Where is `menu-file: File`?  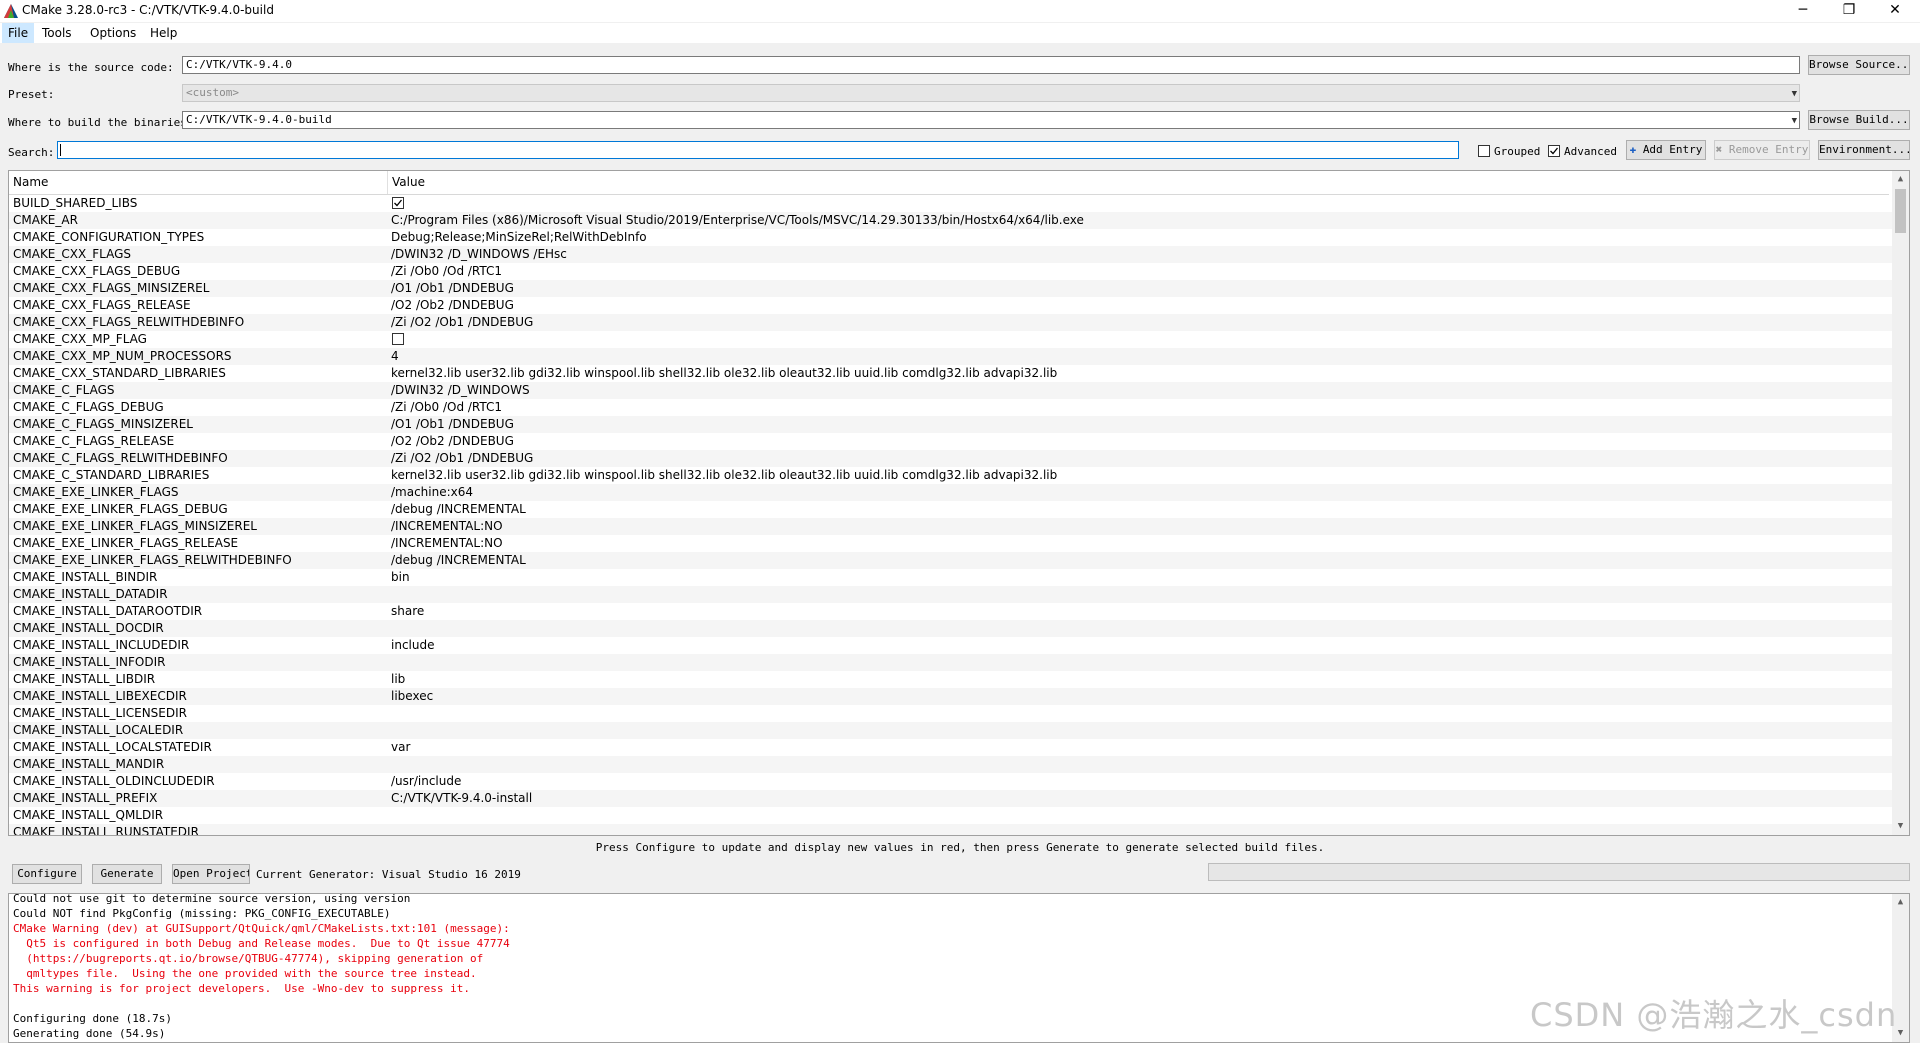 menu-file: File is located at coordinates (18, 33).